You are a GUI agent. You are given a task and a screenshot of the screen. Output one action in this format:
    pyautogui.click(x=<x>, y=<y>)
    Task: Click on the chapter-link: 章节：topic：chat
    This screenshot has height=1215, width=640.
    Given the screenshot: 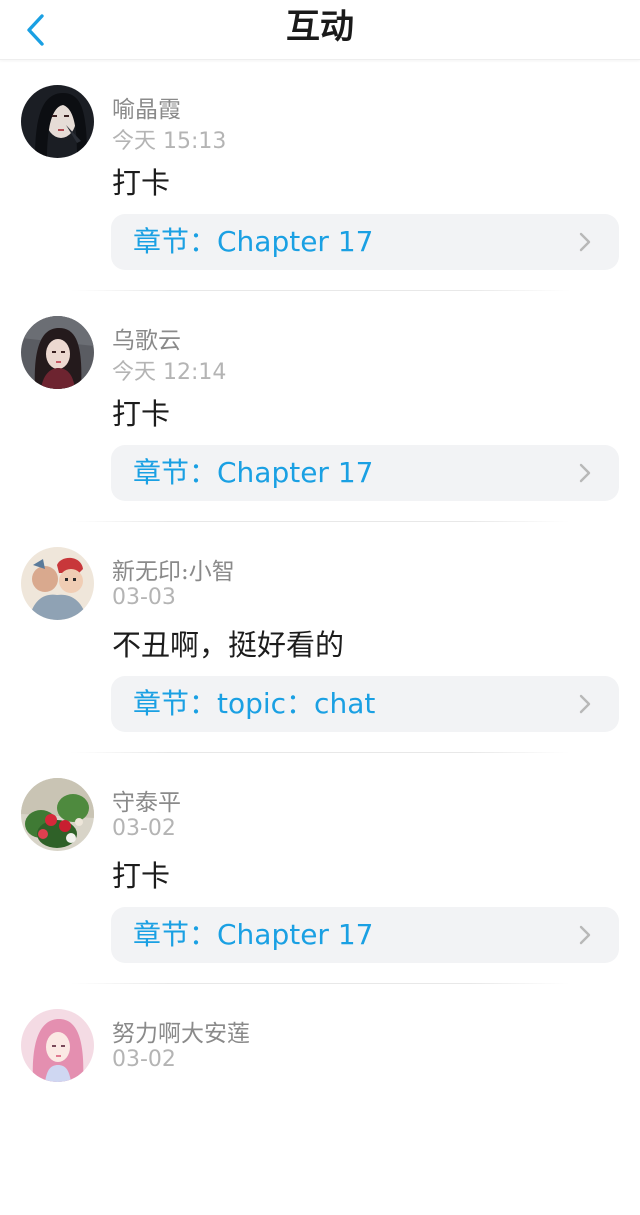 What is the action you would take?
    pyautogui.click(x=365, y=704)
    